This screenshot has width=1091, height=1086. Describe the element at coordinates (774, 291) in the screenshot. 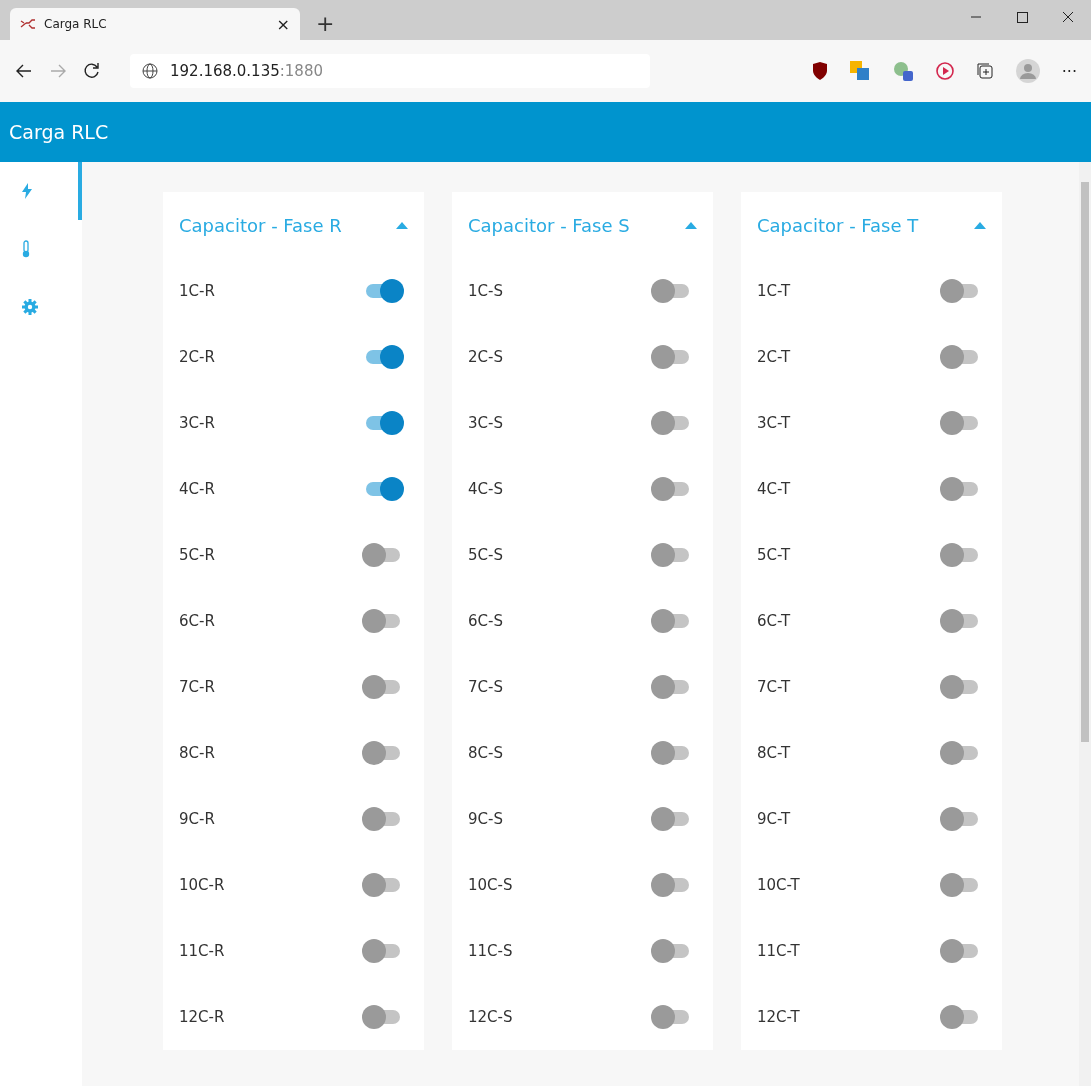

I see `switch-label: 1C-T` at that location.